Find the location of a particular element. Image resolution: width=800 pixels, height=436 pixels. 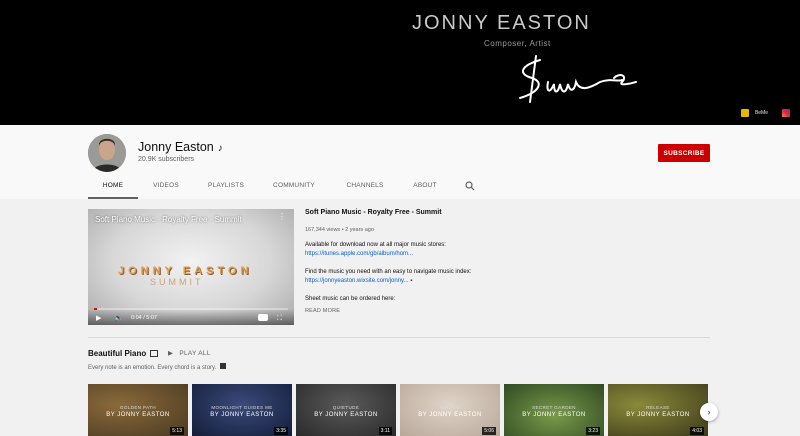

search-icon is located at coordinates (470, 186).